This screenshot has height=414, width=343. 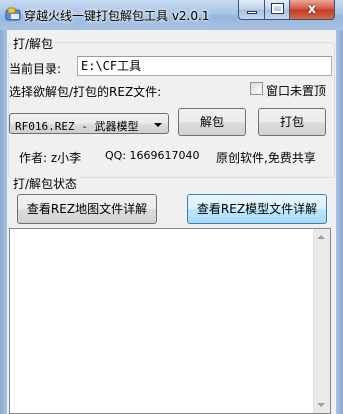 I want to click on minimize-icon, so click(x=252, y=12).